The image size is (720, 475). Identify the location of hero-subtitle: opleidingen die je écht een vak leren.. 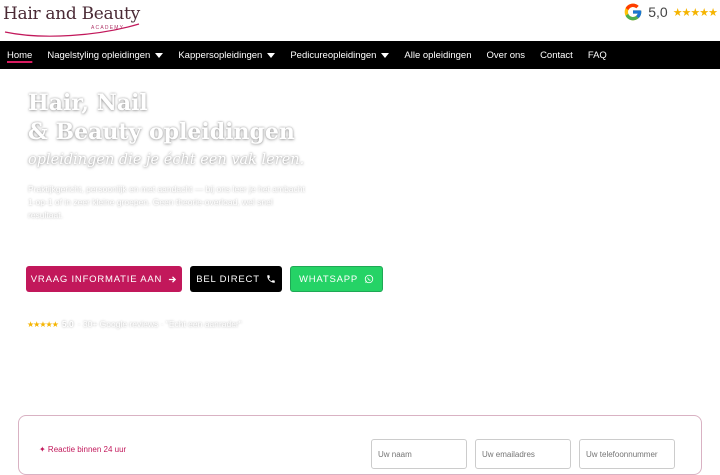
(166, 160).